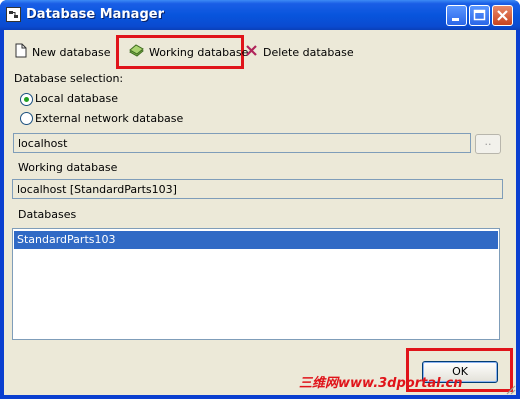 The height and width of the screenshot is (399, 520). I want to click on external-database-radio, so click(26, 118).